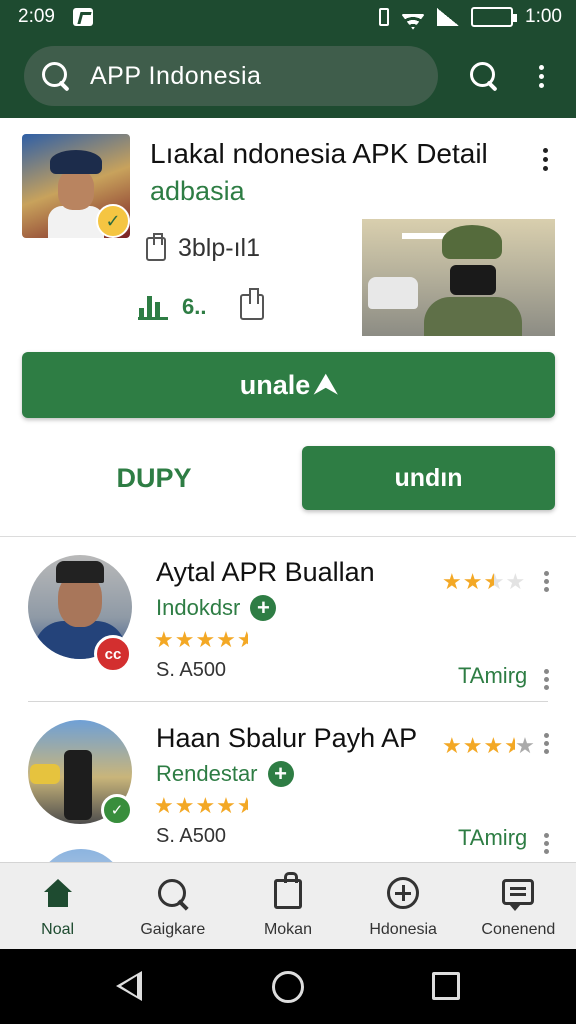  I want to click on app-size: 3blp-ıl1, so click(219, 248).